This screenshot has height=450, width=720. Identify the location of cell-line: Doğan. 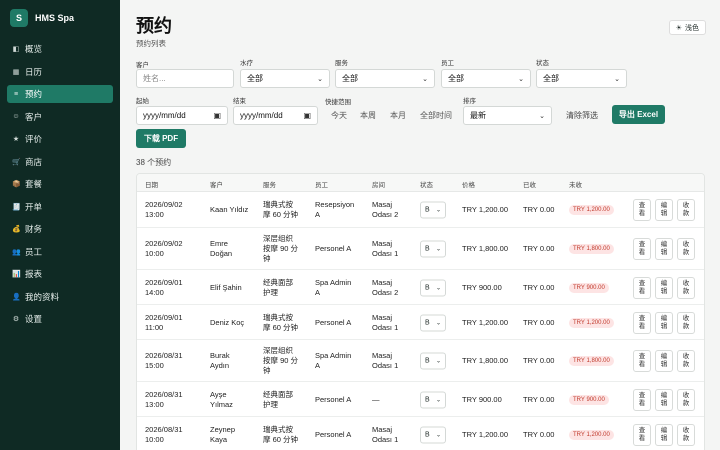
(221, 253).